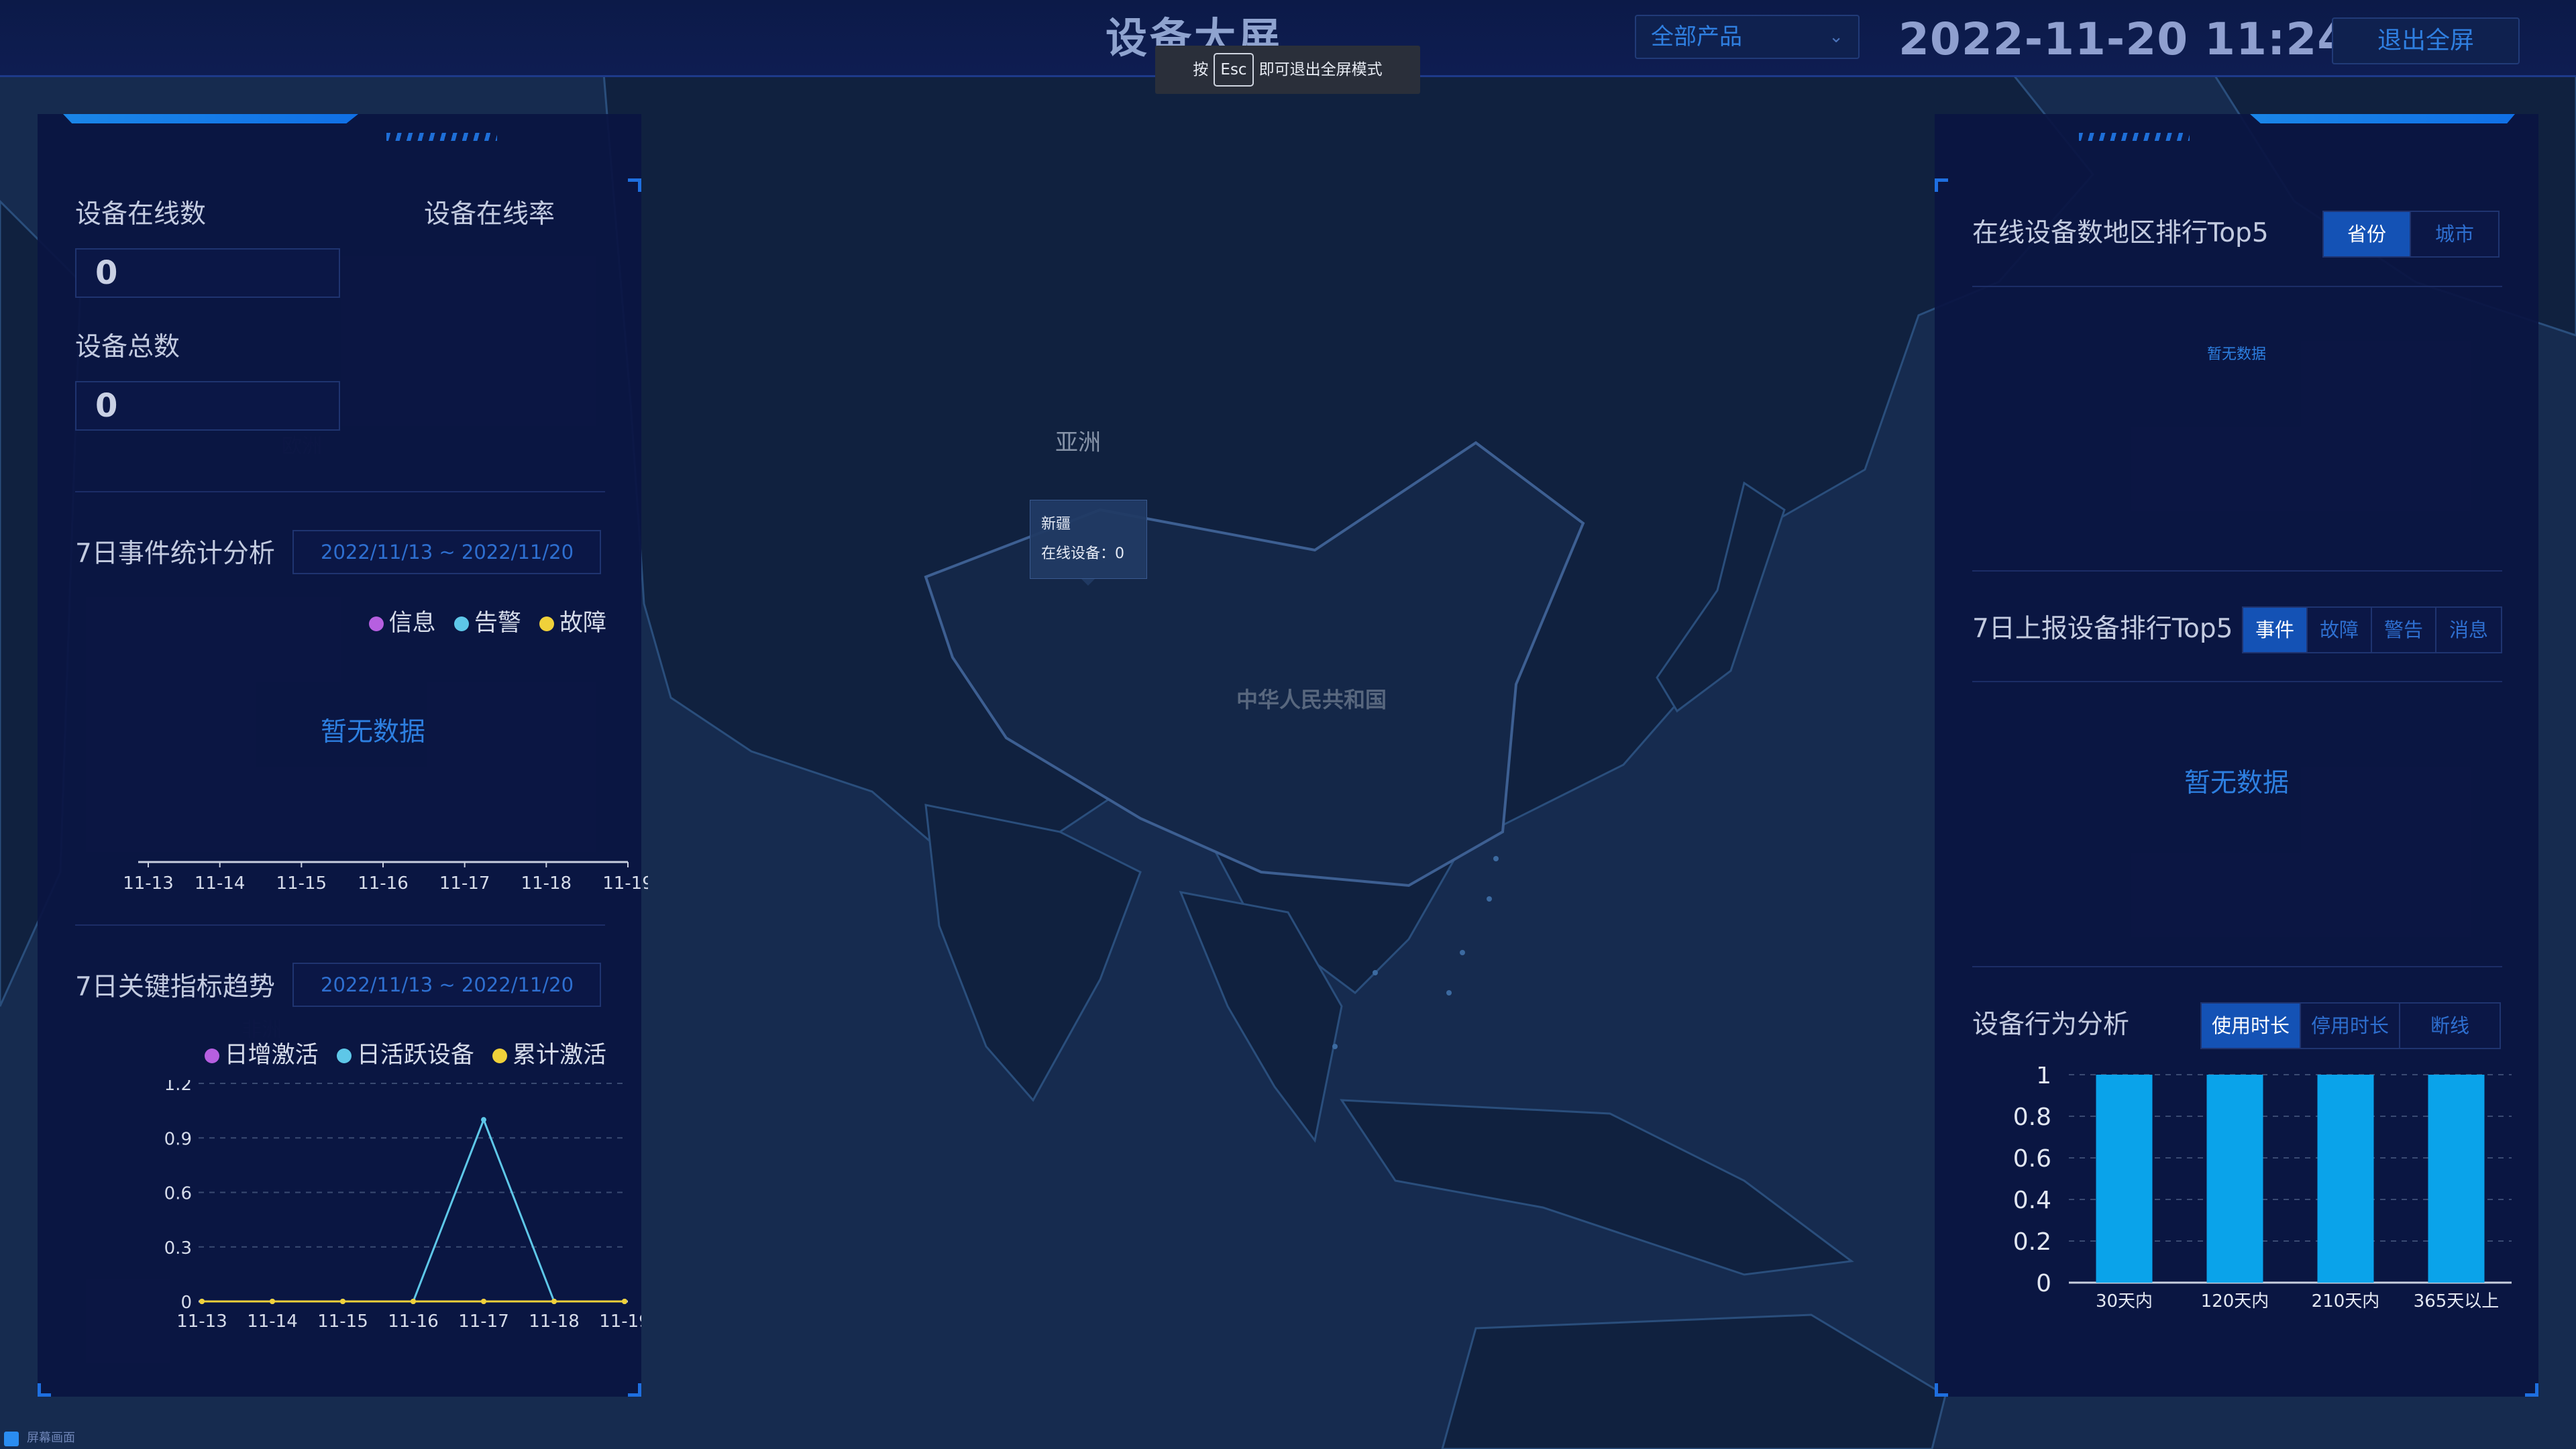 The height and width of the screenshot is (1449, 2576). I want to click on tab-province: 省份, so click(2367, 234).